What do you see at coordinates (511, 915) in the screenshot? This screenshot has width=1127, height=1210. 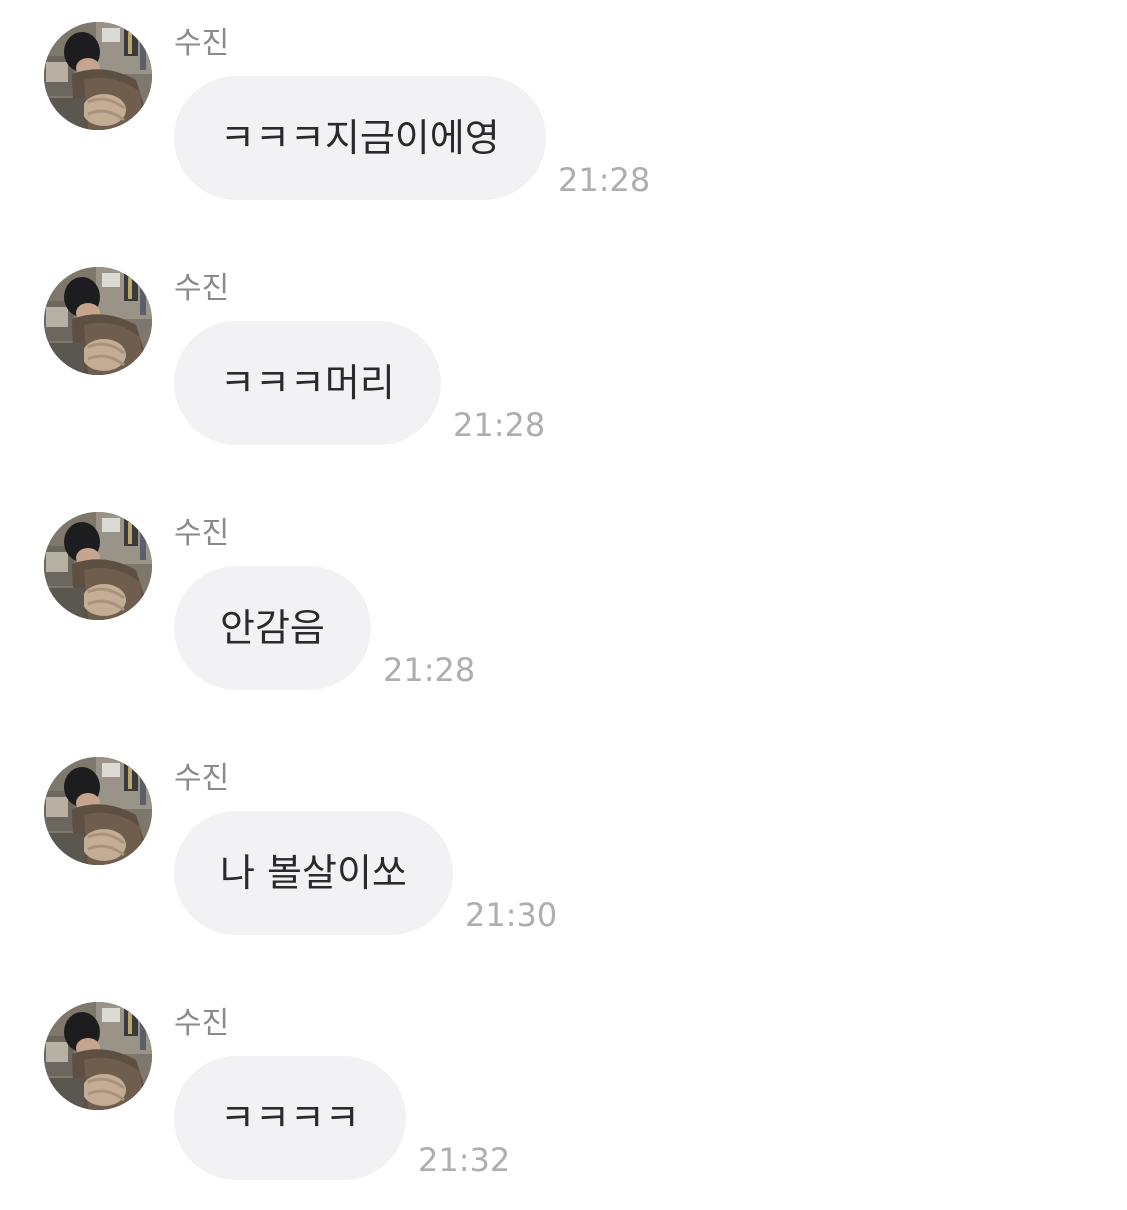 I see `message-time: 21:30` at bounding box center [511, 915].